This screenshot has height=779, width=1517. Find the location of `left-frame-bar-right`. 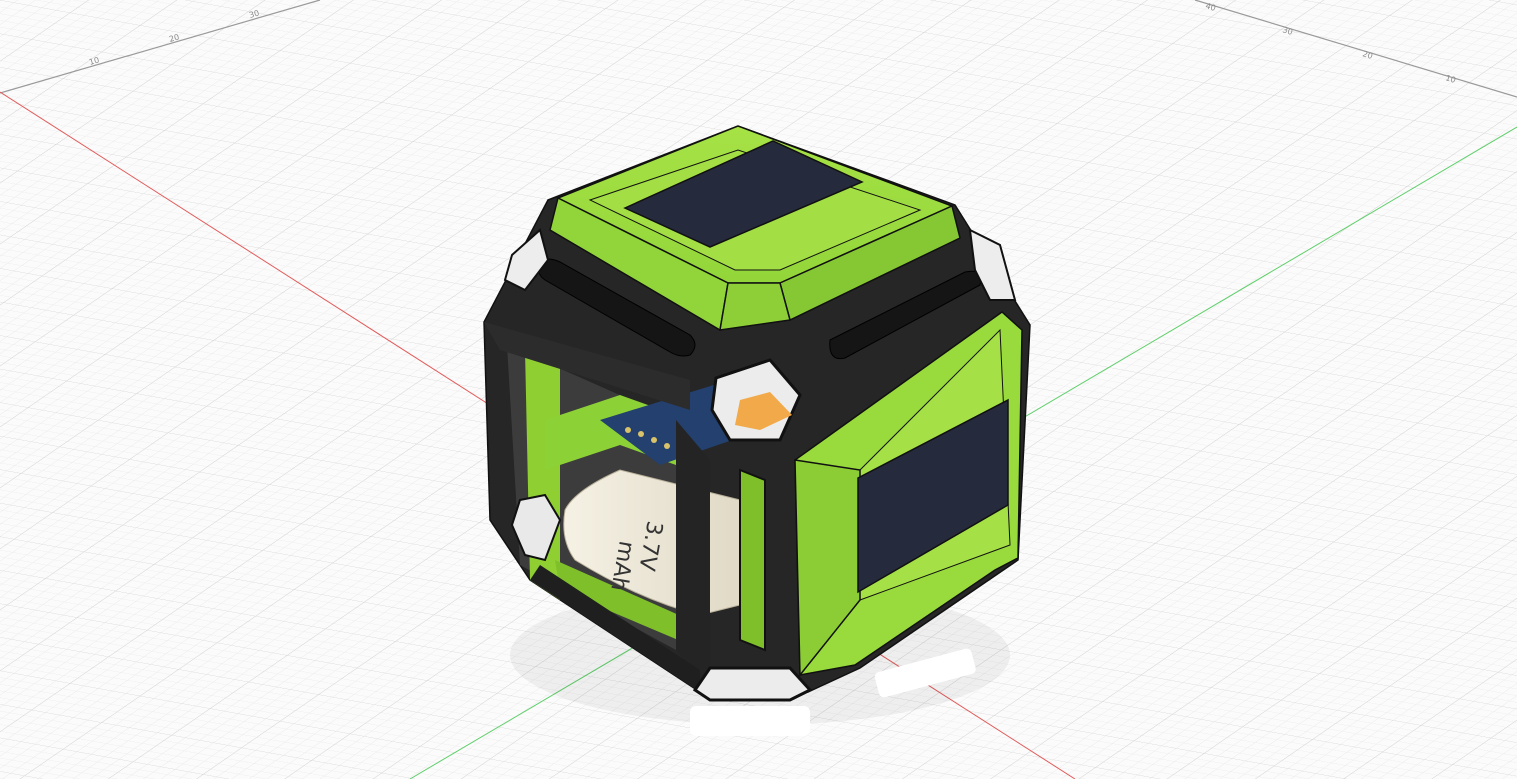

left-frame-bar-right is located at coordinates (693, 555).